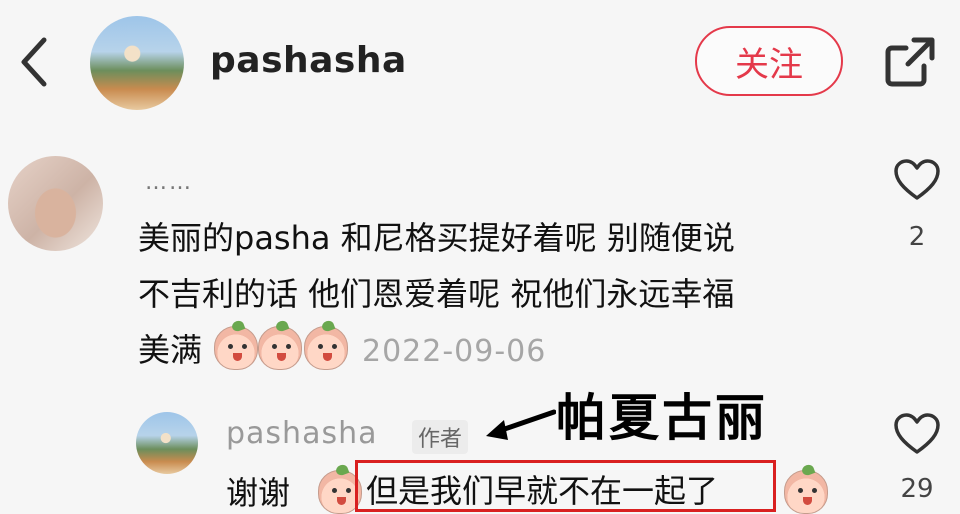 This screenshot has width=960, height=514. What do you see at coordinates (454, 351) in the screenshot?
I see `comment-date: 2022-09-06` at bounding box center [454, 351].